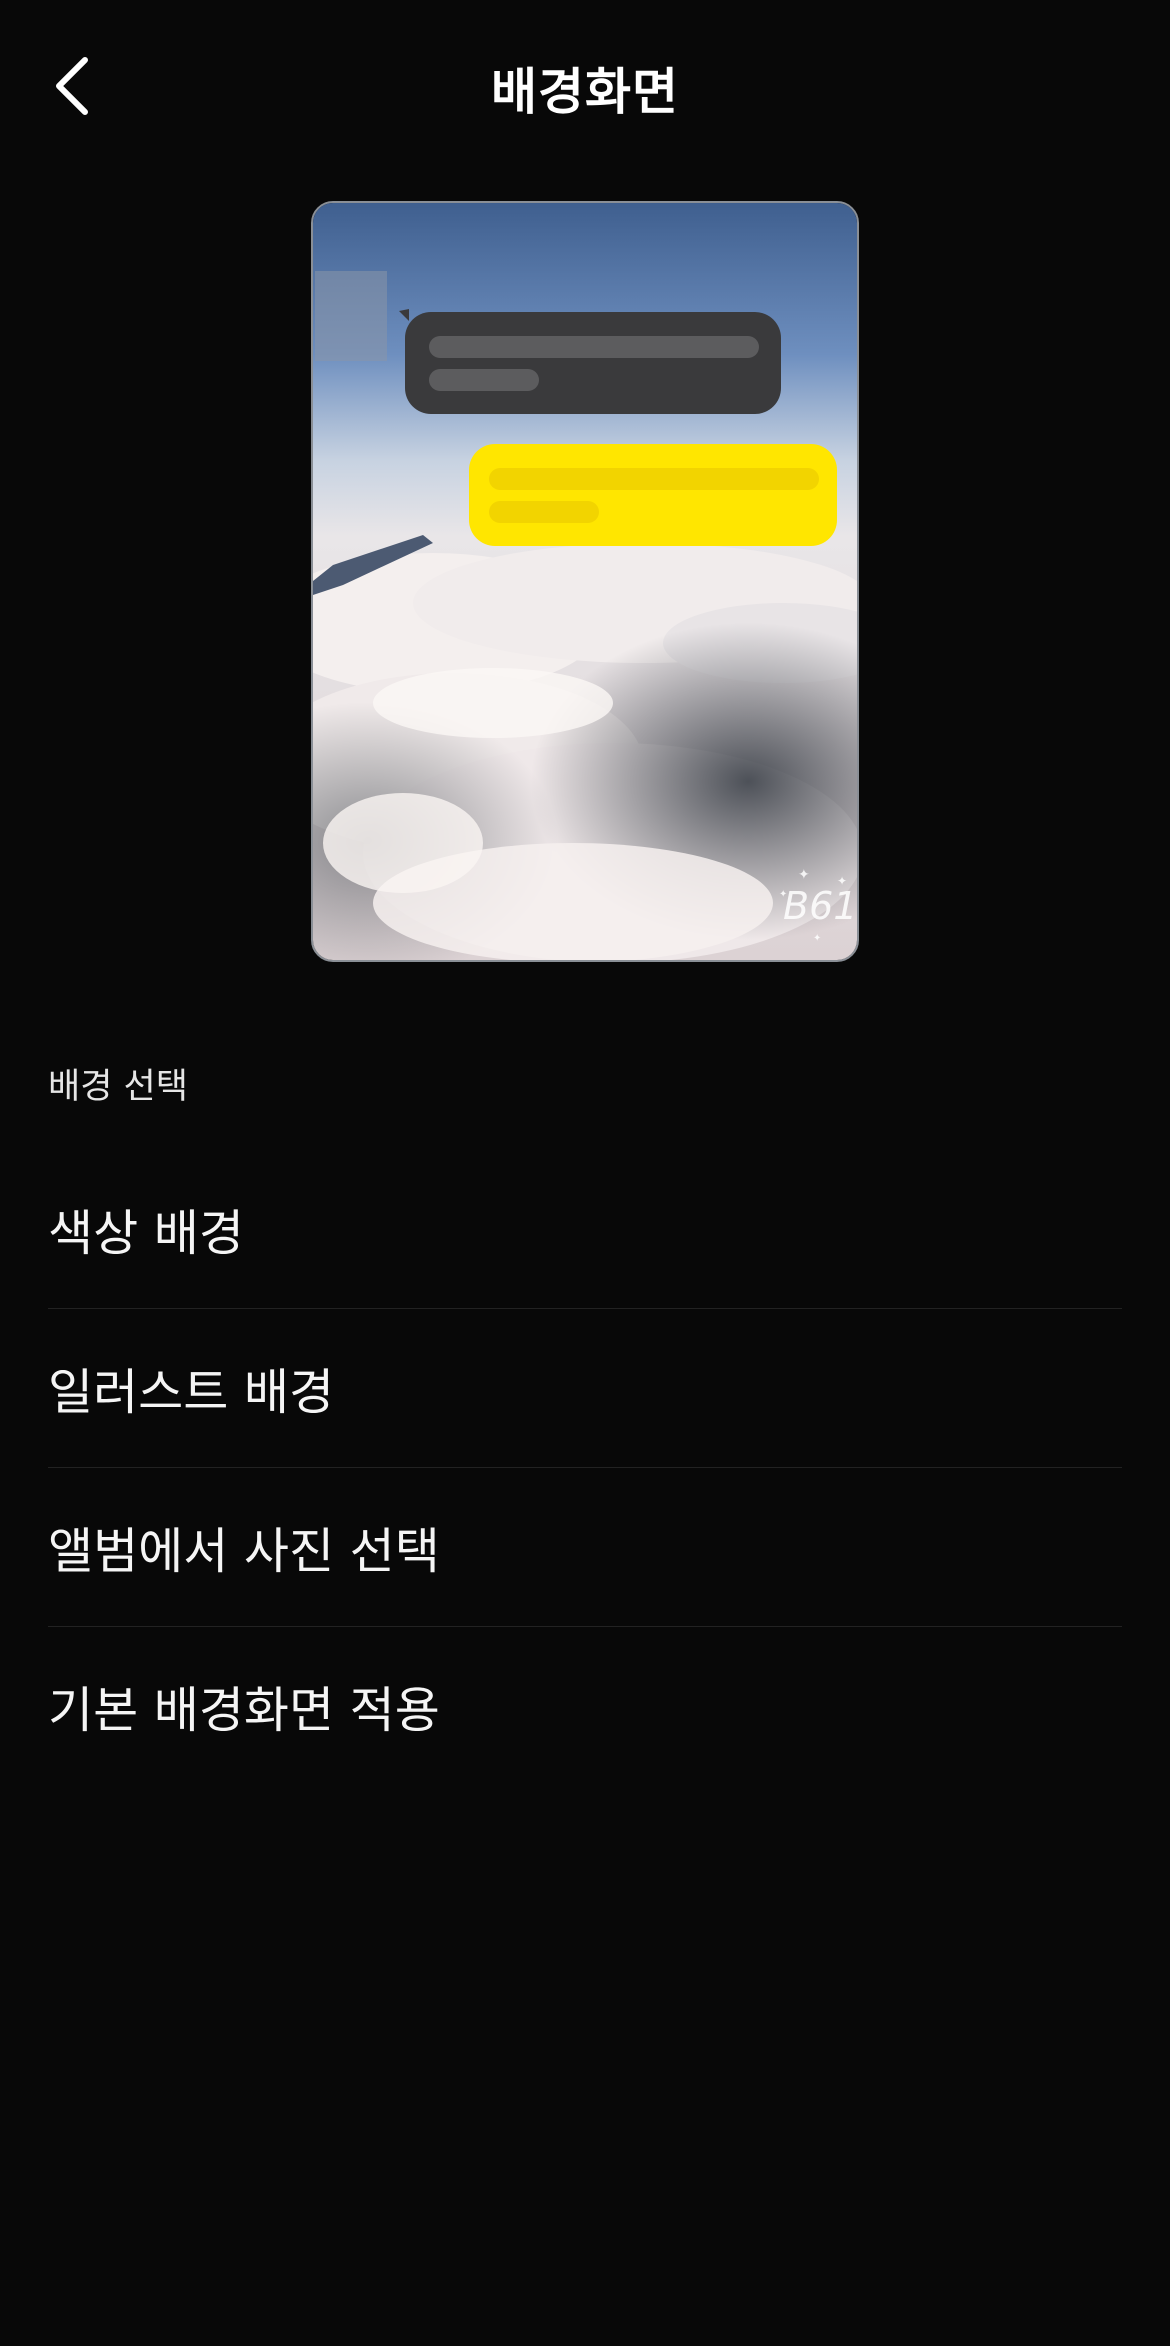 The image size is (1170, 2346). What do you see at coordinates (585, 1547) in the screenshot?
I see `album-photo-option: 앨범에서 사진 선택` at bounding box center [585, 1547].